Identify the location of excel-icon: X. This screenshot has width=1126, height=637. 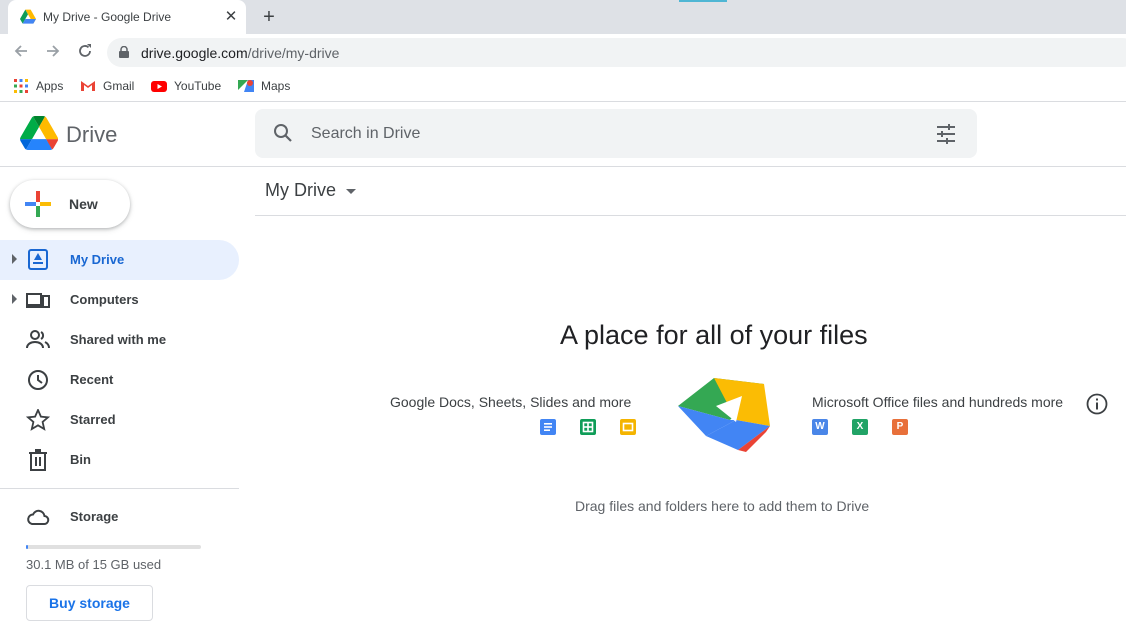
(860, 427).